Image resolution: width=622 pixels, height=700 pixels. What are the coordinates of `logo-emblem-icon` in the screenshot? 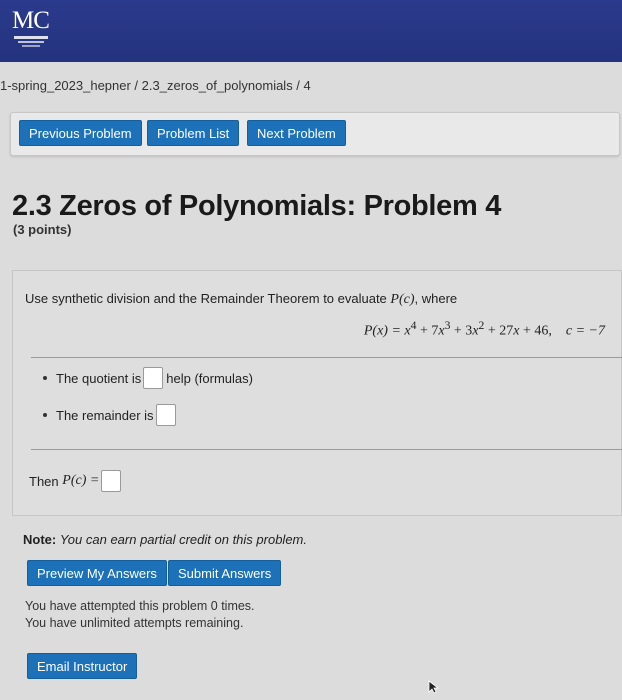 It's located at (31, 41).